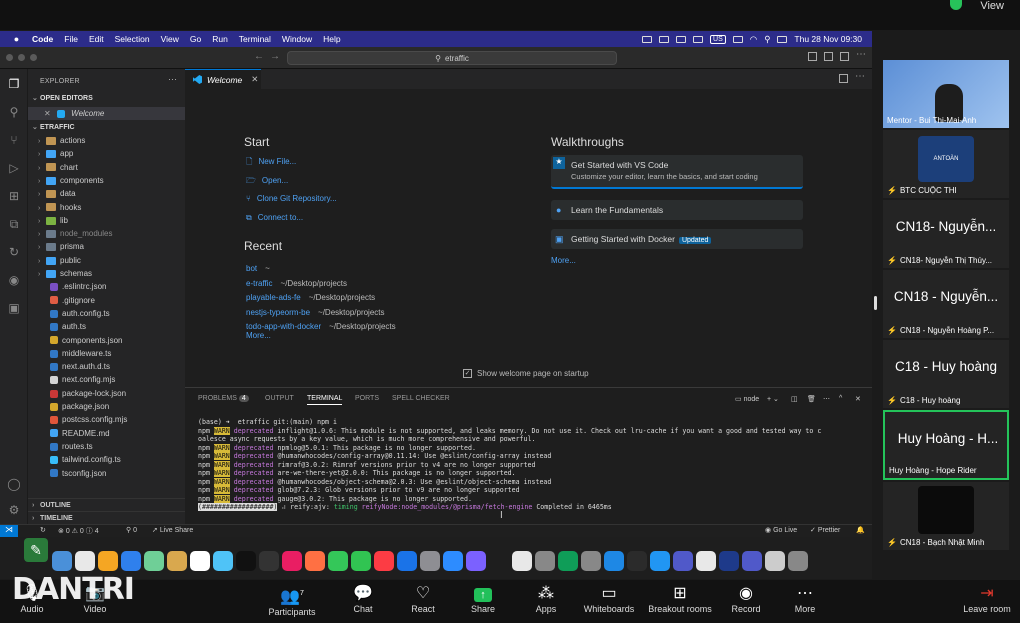  I want to click on tree-file--gitignore: .gitignore, so click(106, 300).